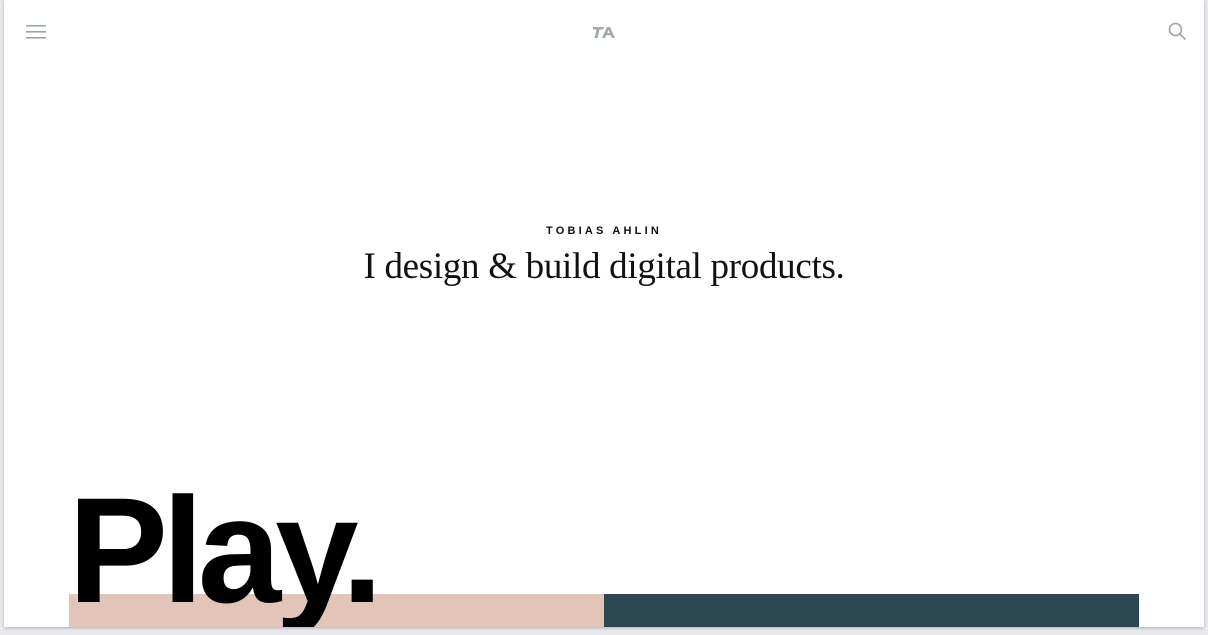 Image resolution: width=1208 pixels, height=635 pixels. Describe the element at coordinates (225, 546) in the screenshot. I see `play-section-heading: Play.` at that location.